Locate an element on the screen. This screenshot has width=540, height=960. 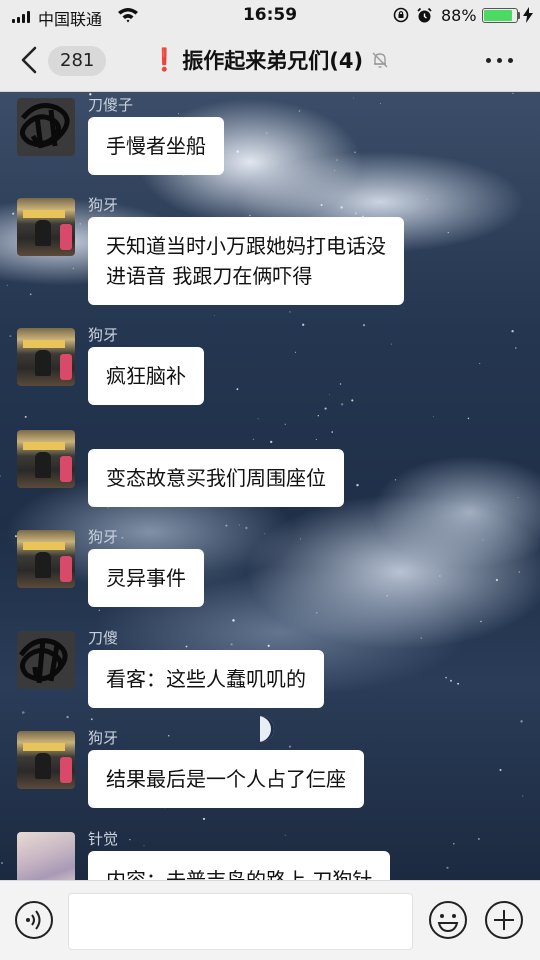
chat-header: 281 ❗ 振作起来弟兄们(4) is located at coordinates (270, 61).